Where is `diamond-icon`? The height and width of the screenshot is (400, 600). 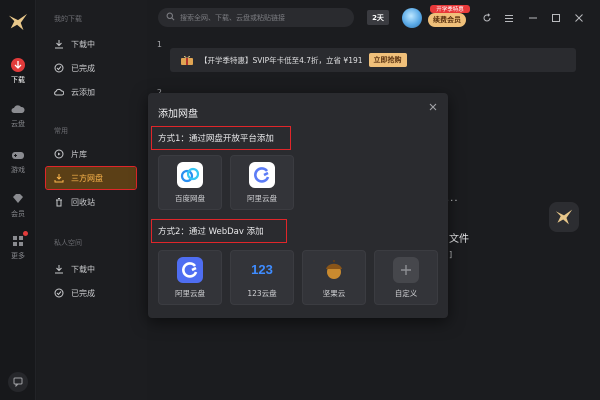 diamond-icon is located at coordinates (18, 199).